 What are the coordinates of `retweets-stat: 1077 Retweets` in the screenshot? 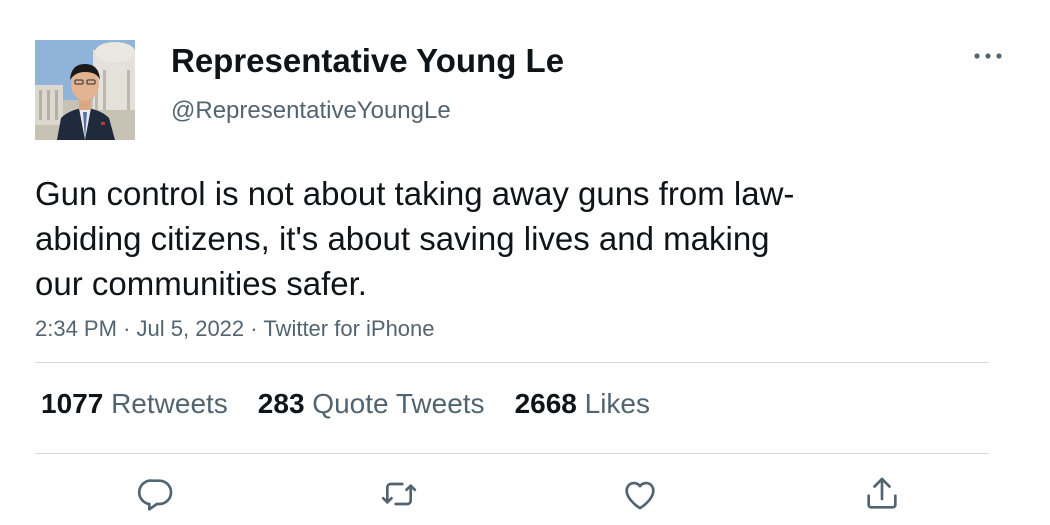 It's located at (134, 404).